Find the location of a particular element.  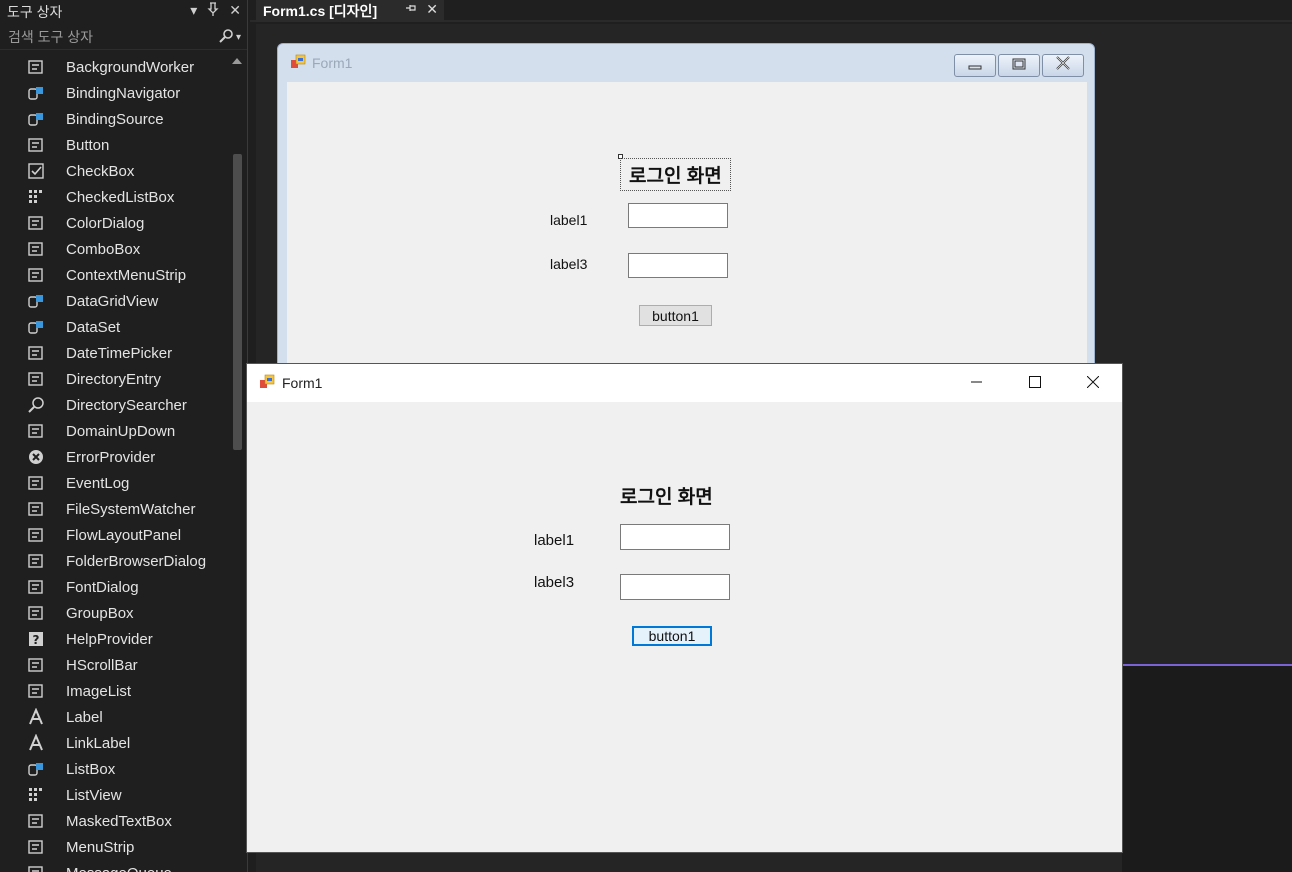

pin-tab-icon is located at coordinates (411, 9).